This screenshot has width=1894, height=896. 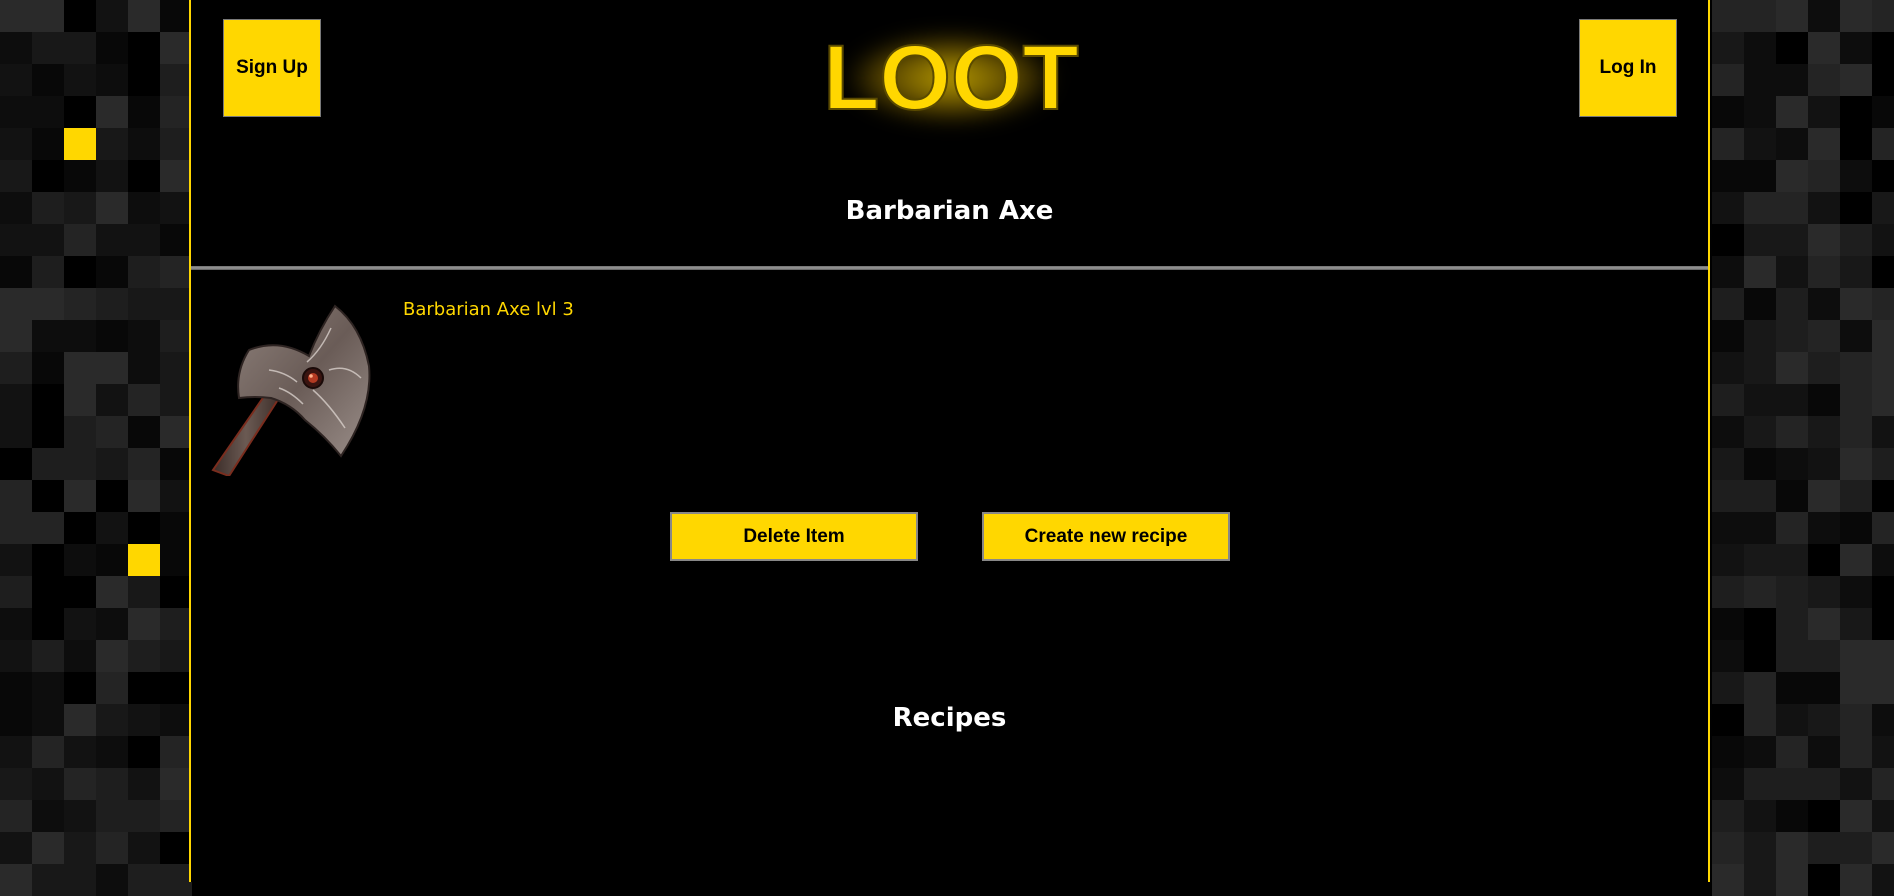 I want to click on background-pattern-left, so click(x=96, y=448).